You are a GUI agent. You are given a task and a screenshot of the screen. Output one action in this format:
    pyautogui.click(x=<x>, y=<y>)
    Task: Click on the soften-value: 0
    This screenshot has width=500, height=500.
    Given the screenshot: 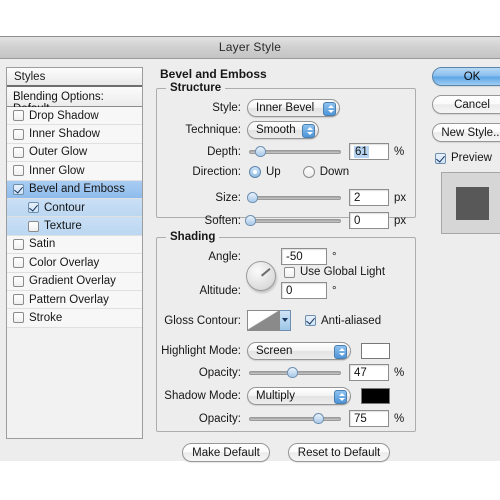 What is the action you would take?
    pyautogui.click(x=357, y=220)
    